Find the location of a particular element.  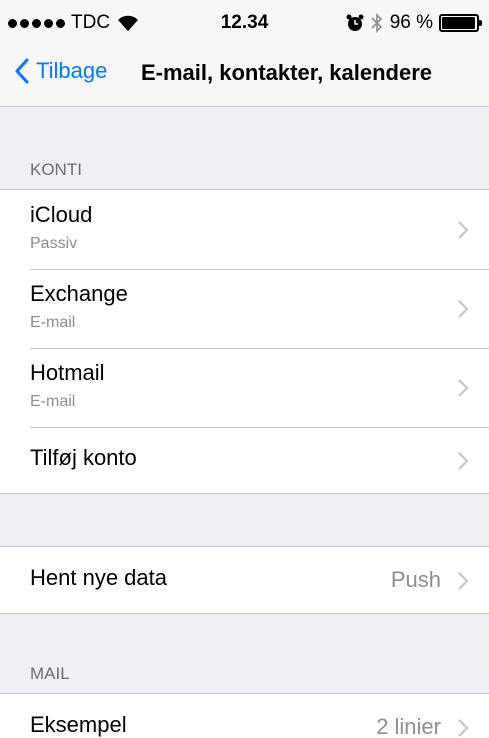

status-bar: TDC 12.34 96 % is located at coordinates (244, 22).